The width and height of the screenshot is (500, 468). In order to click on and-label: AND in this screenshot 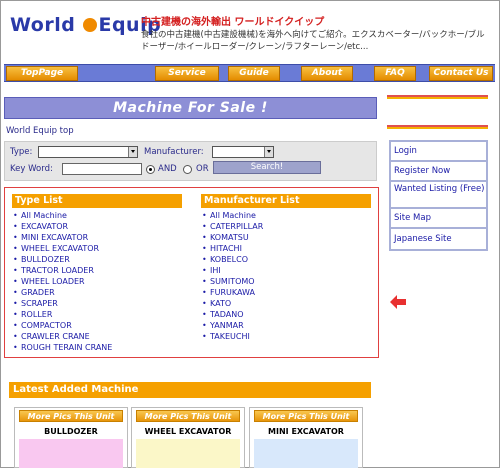, I will do `click(167, 169)`.